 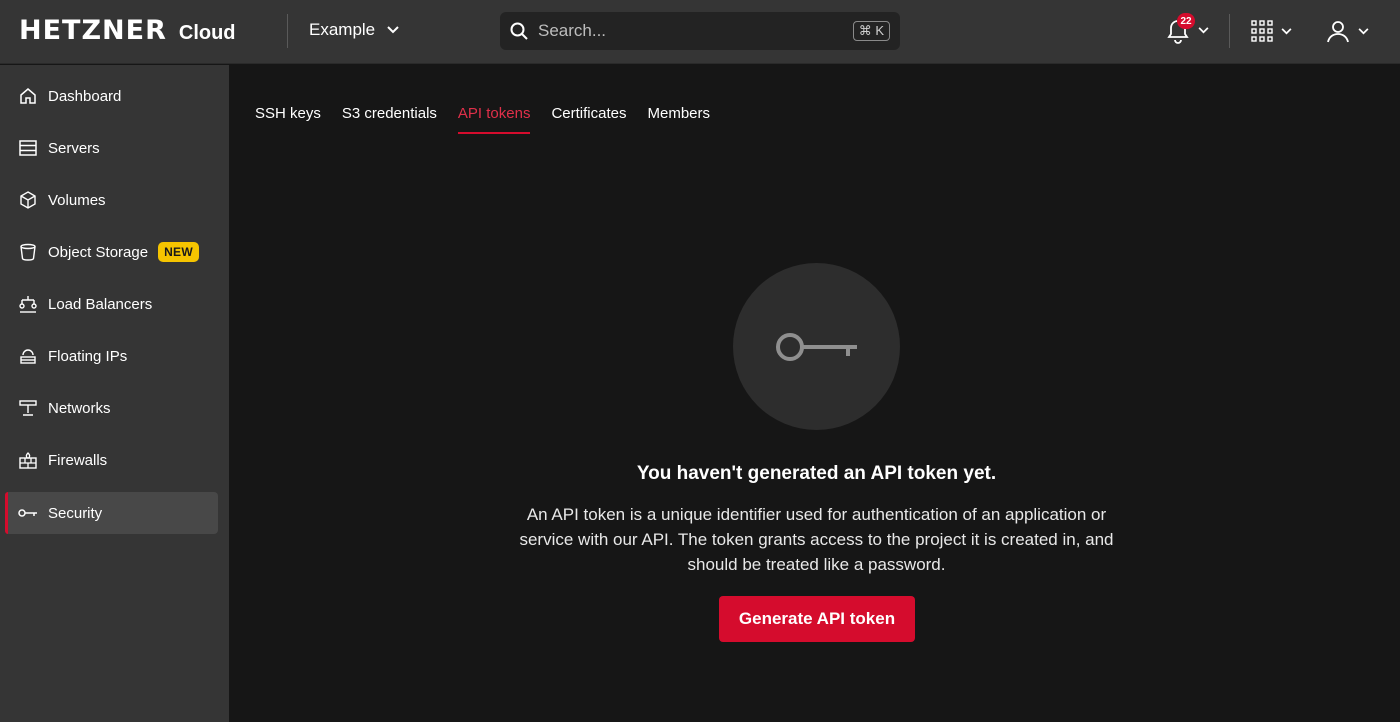 I want to click on sidebar-item-dashboard: Dashboard, so click(x=111, y=96).